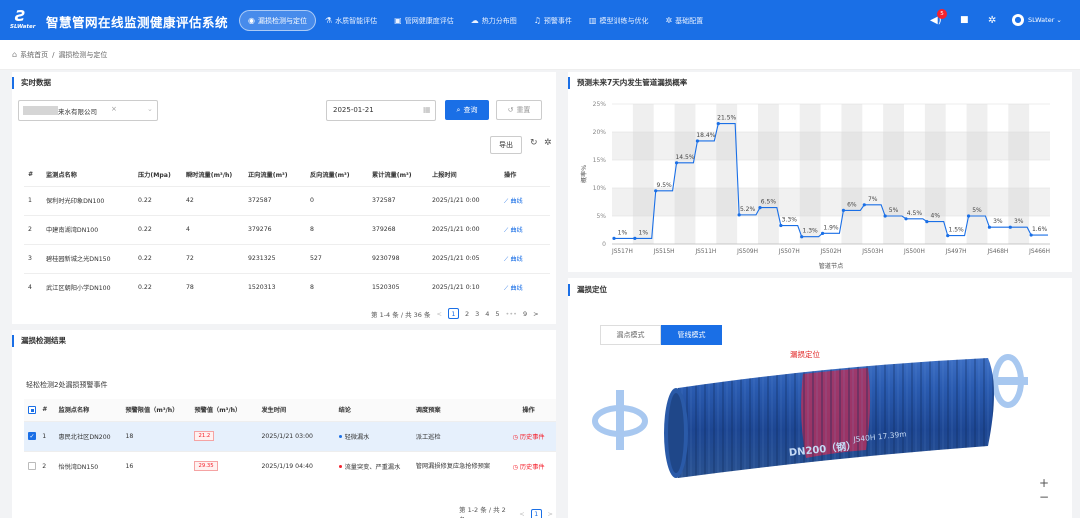 This screenshot has height=518, width=1080. I want to click on pipeline-mode-tab: 管线模式, so click(691, 335).